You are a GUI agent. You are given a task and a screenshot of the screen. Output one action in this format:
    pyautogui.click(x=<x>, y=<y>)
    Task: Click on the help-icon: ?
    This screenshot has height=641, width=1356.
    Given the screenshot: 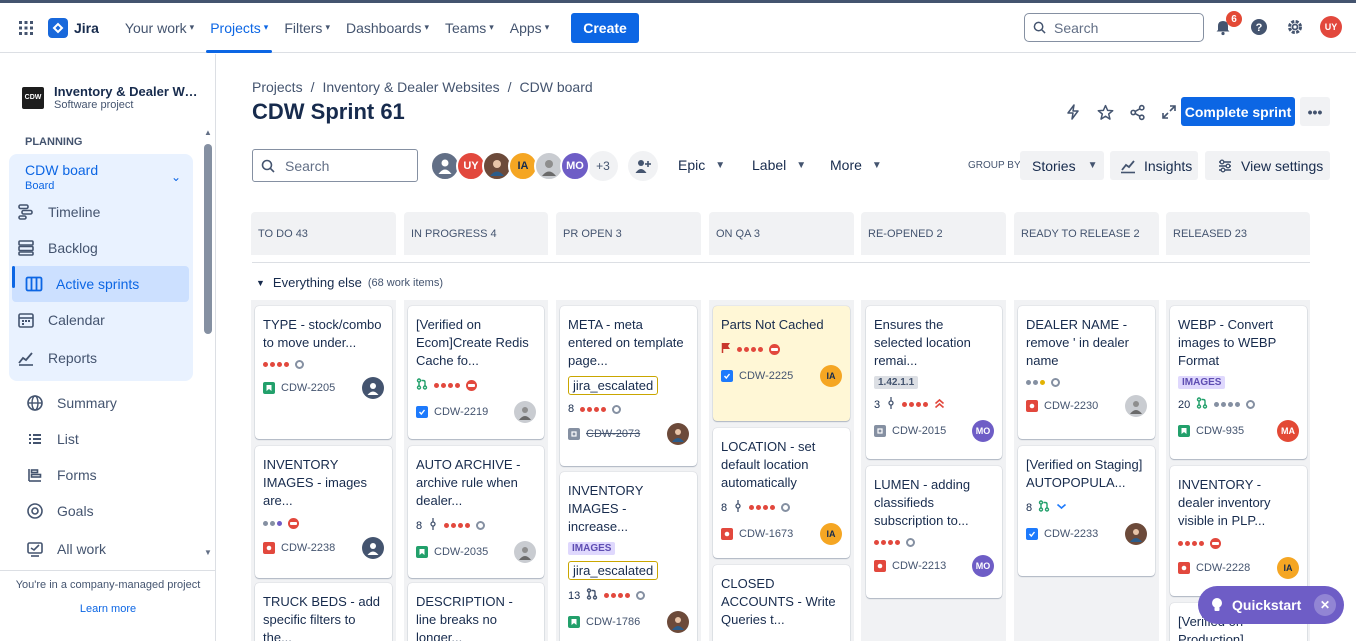 What is the action you would take?
    pyautogui.click(x=1259, y=27)
    